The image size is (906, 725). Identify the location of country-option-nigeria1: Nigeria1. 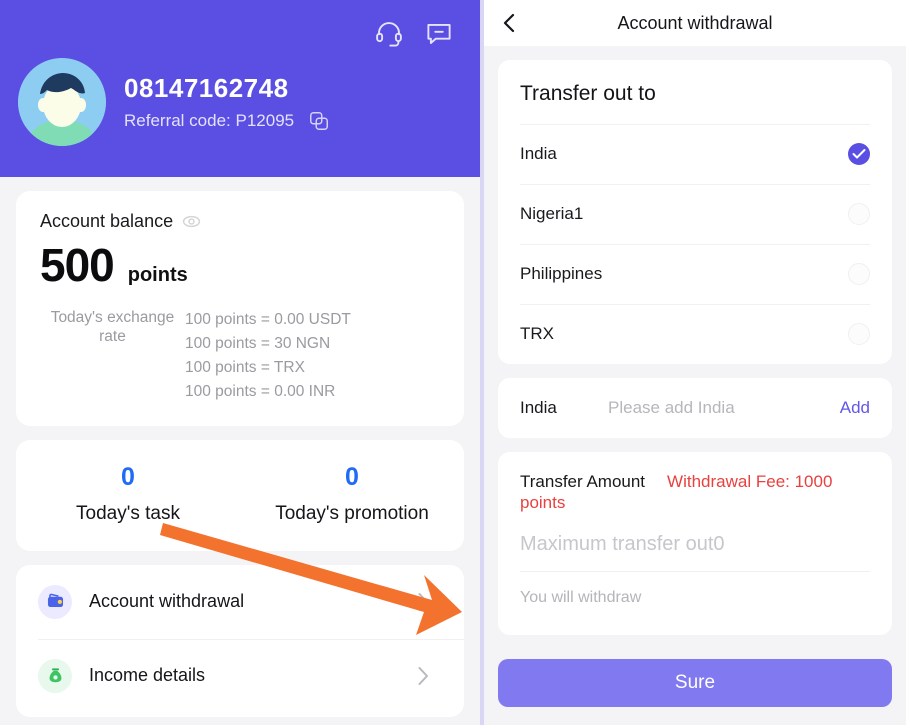
(695, 214).